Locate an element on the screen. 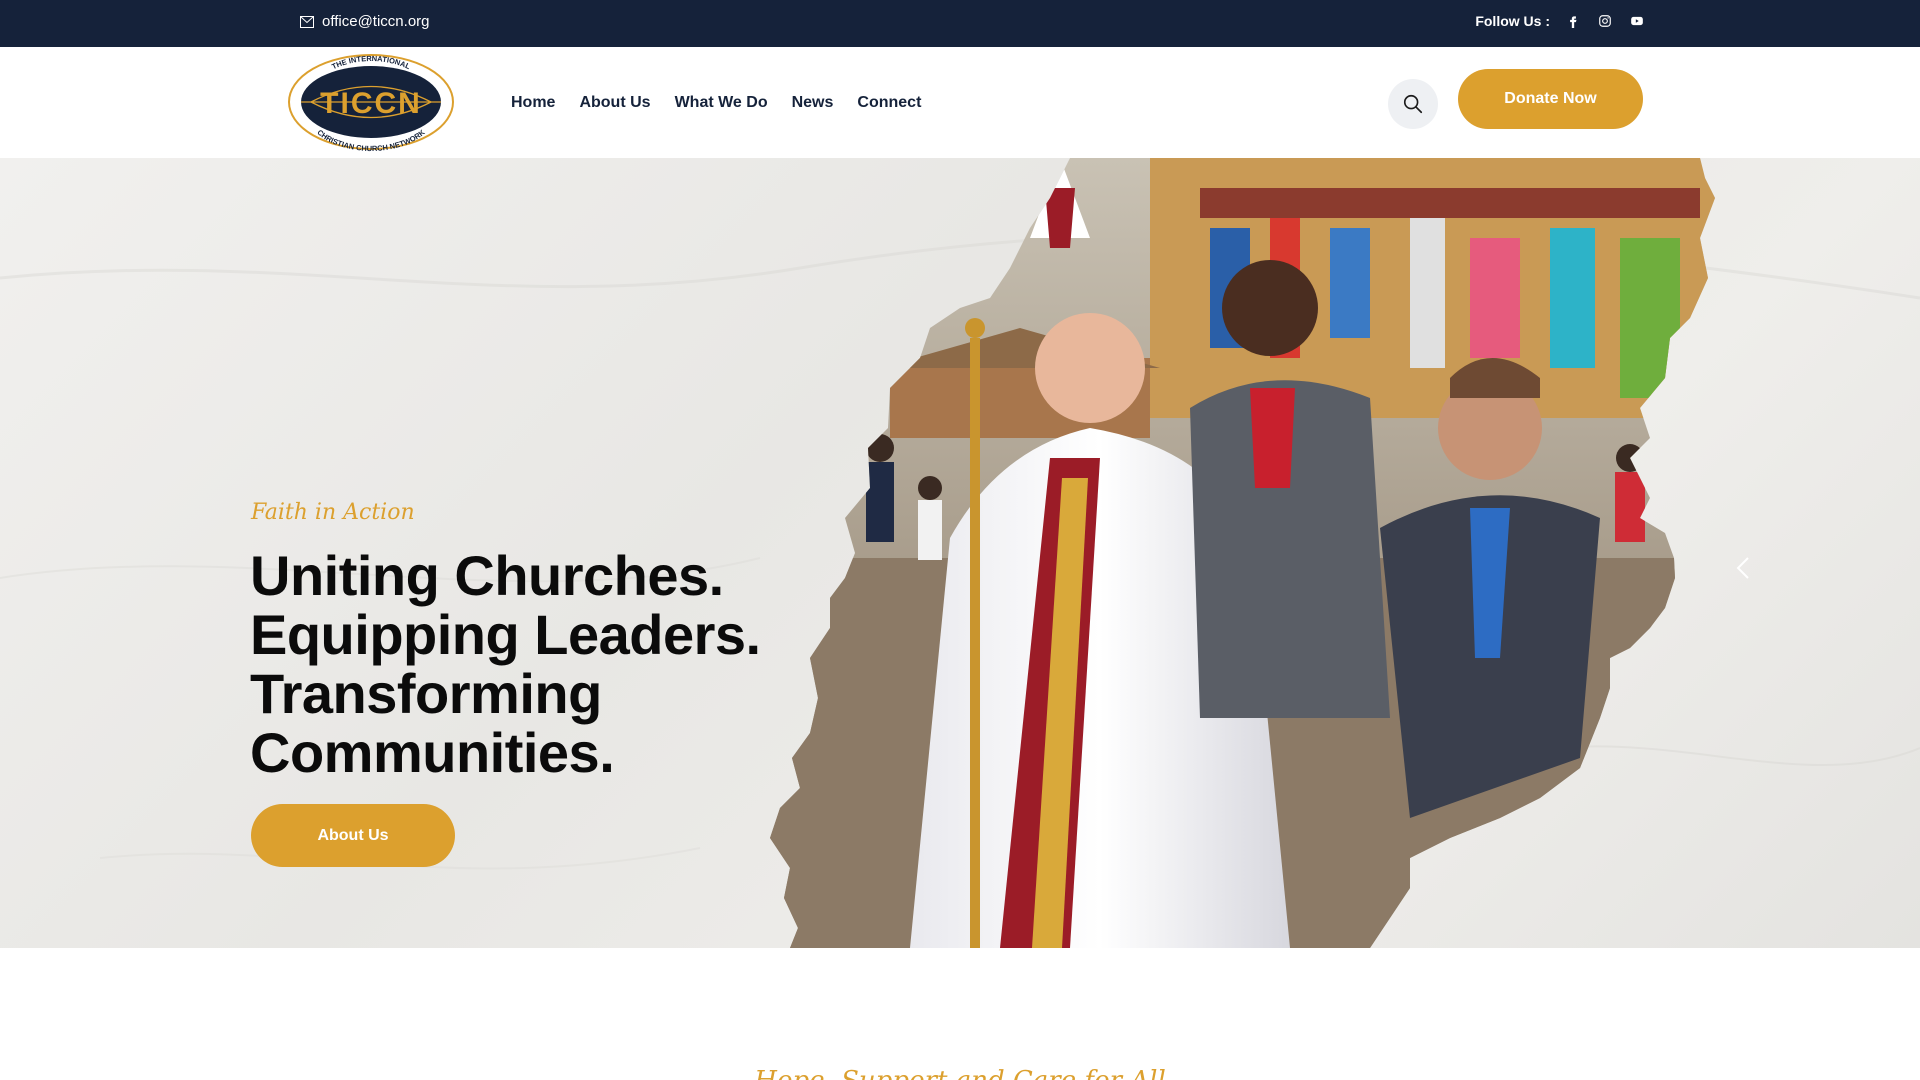 This screenshot has height=1080, width=1920. youtube-icon is located at coordinates (1637, 21).